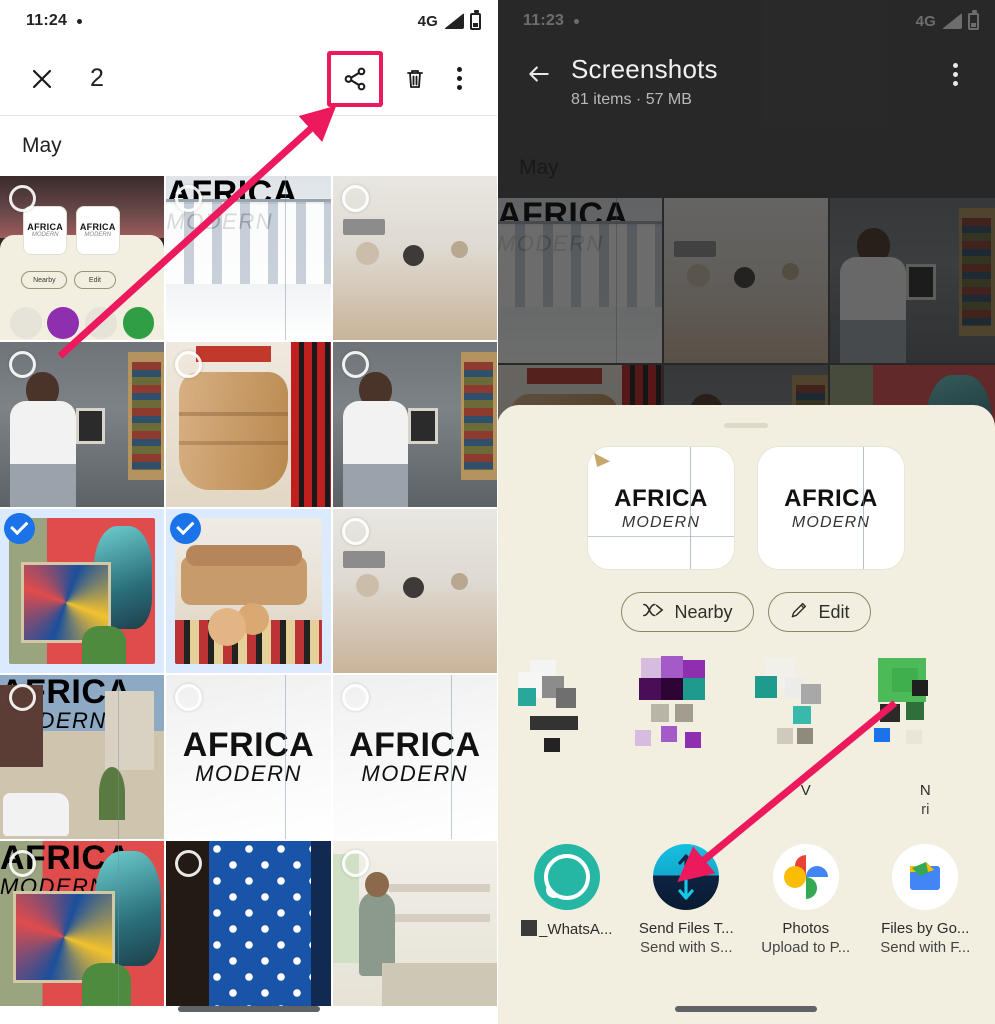 This screenshot has width=995, height=1024. I want to click on whatsapp-icon, so click(566, 877).